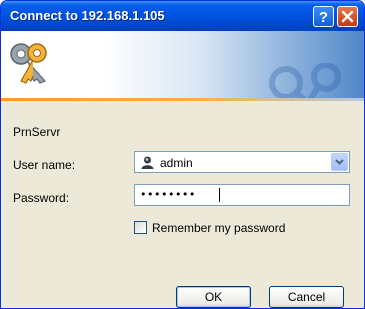  Describe the element at coordinates (28, 63) in the screenshot. I see `keys-icon` at that location.